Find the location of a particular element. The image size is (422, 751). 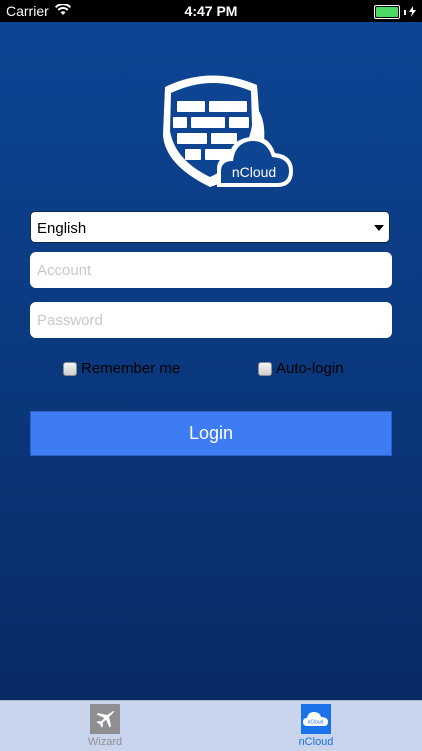

remember-me-checkbox is located at coordinates (70, 368).